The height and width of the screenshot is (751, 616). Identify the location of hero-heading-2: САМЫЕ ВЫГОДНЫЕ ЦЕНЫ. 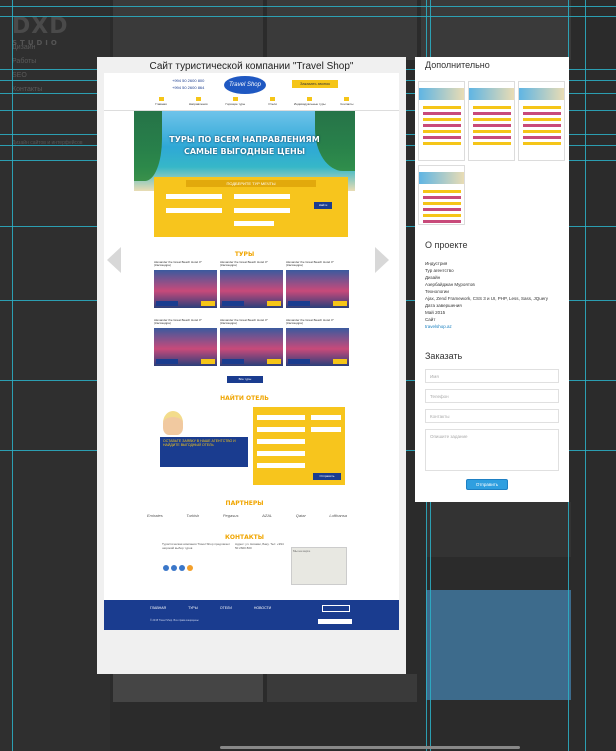
(244, 151).